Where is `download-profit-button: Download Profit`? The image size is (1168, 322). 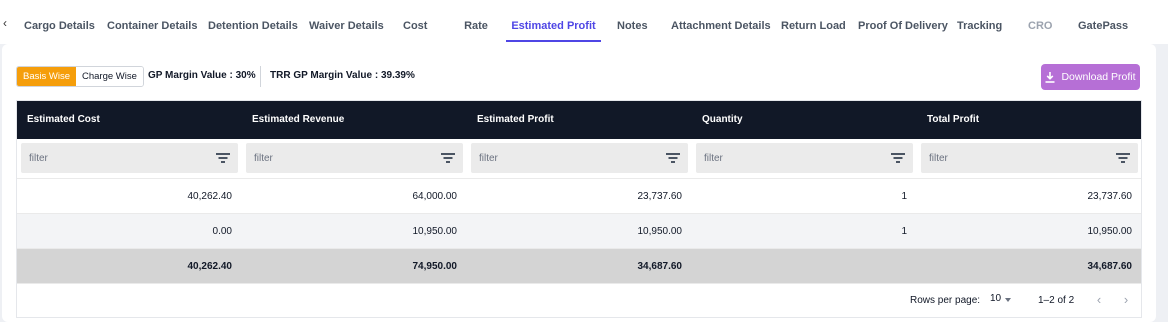
download-profit-button: Download Profit is located at coordinates (1090, 77).